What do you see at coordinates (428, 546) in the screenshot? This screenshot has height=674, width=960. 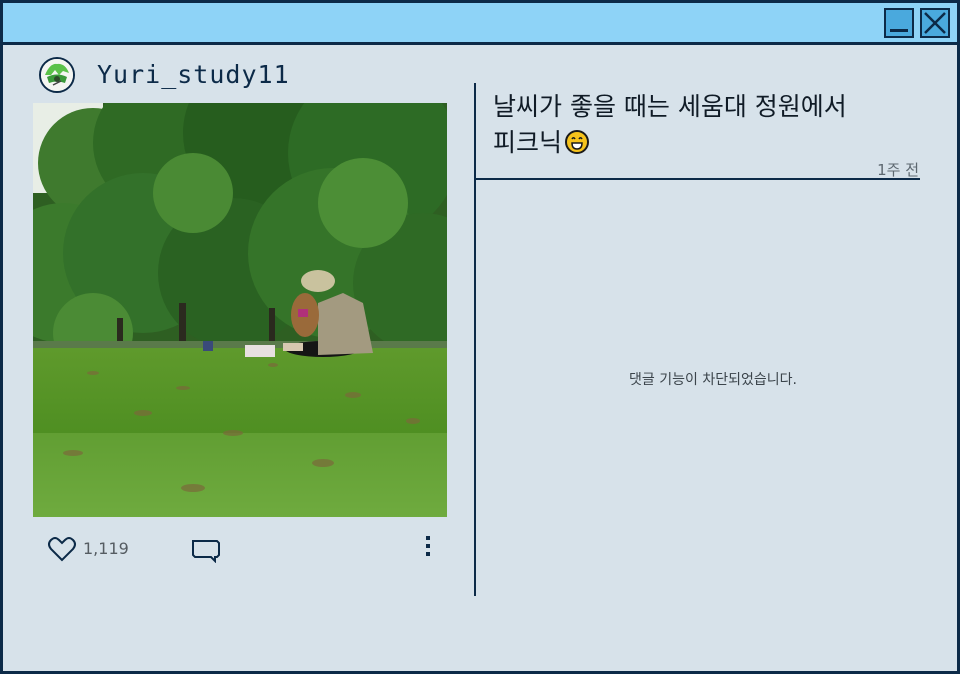 I see `more-options-icon` at bounding box center [428, 546].